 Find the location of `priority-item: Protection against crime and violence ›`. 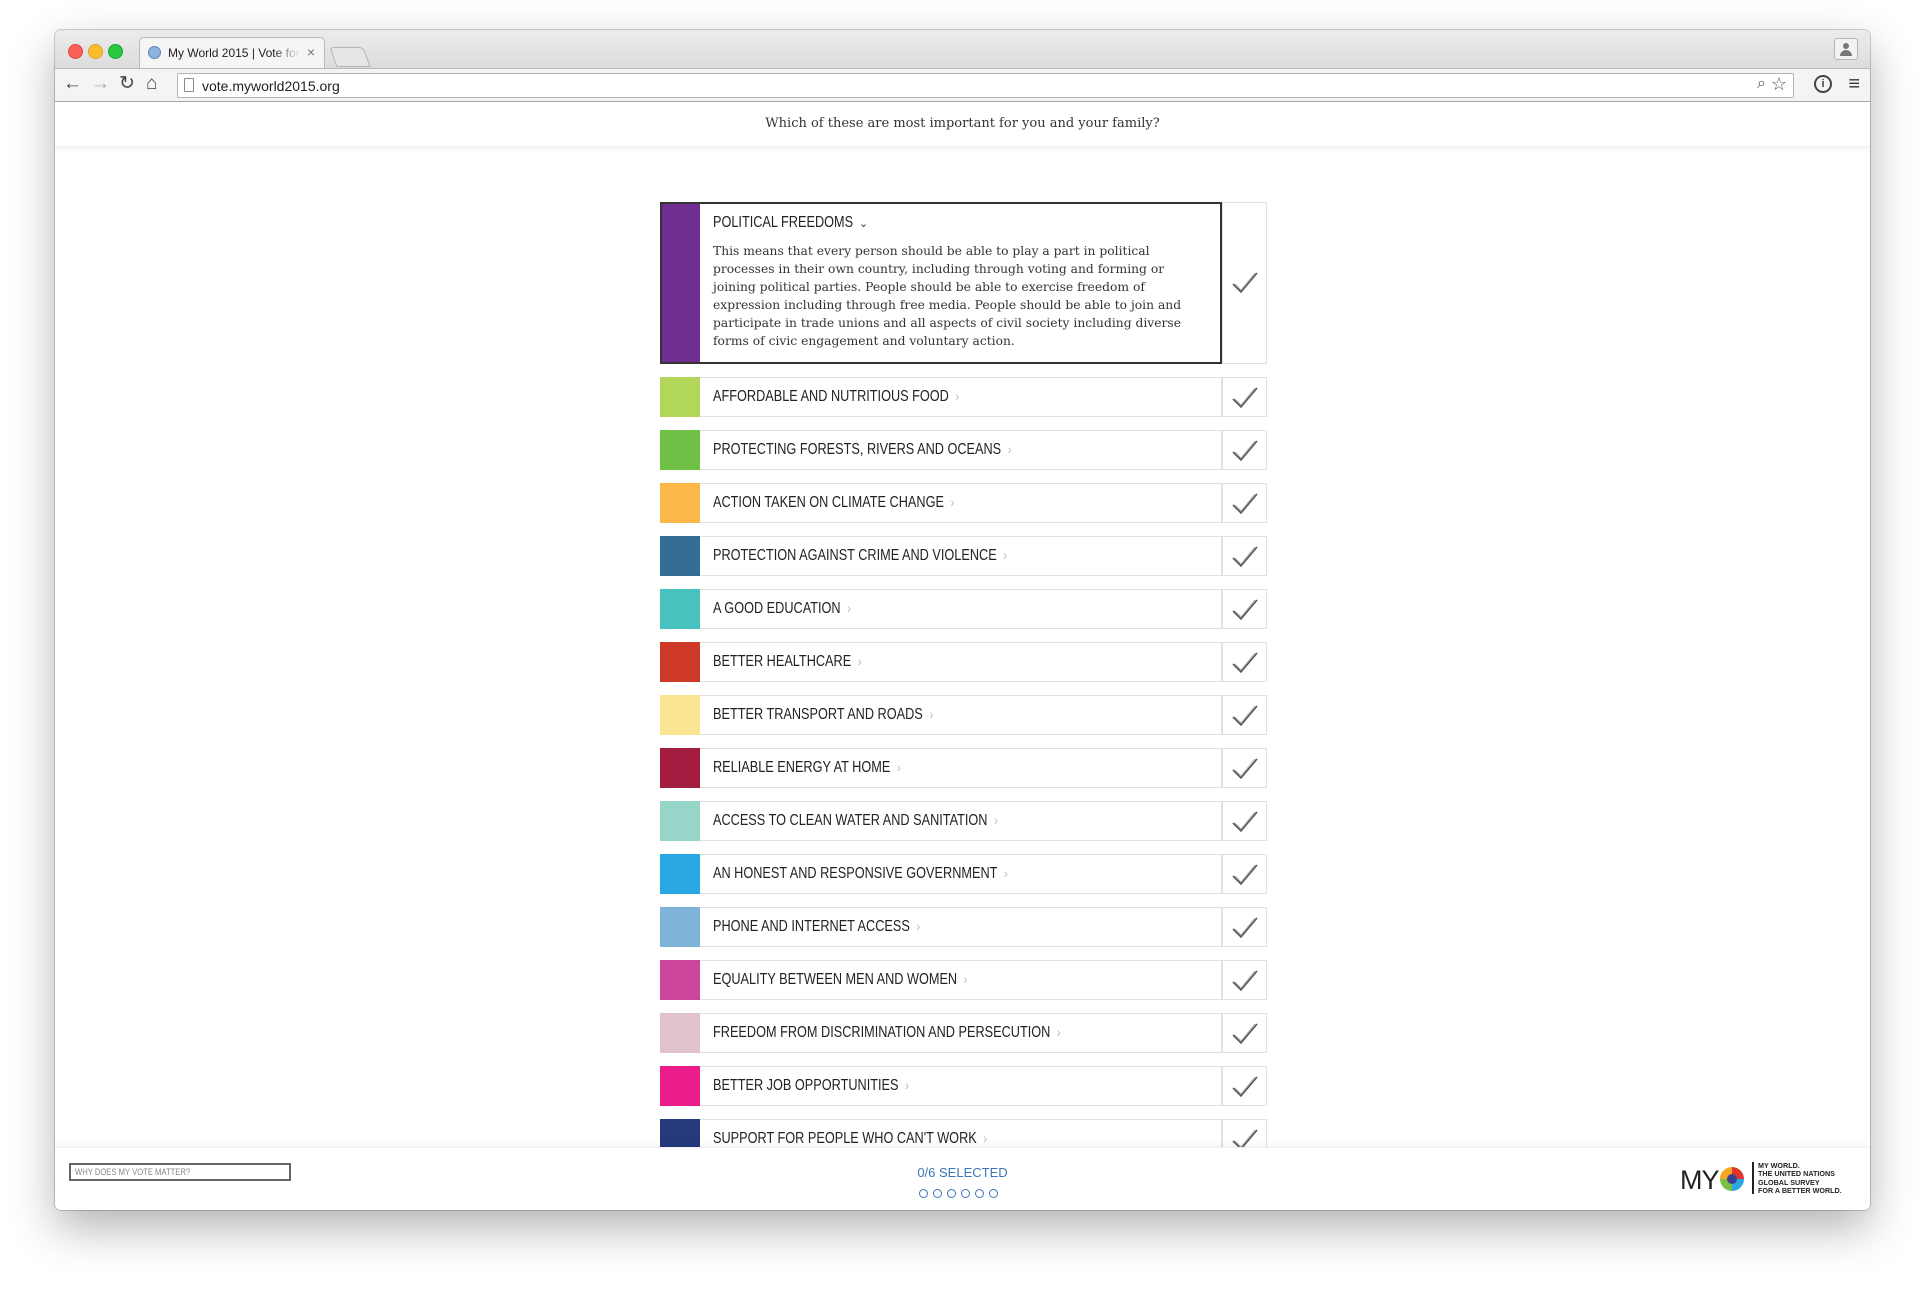

priority-item: Protection against crime and violence › is located at coordinates (963, 556).